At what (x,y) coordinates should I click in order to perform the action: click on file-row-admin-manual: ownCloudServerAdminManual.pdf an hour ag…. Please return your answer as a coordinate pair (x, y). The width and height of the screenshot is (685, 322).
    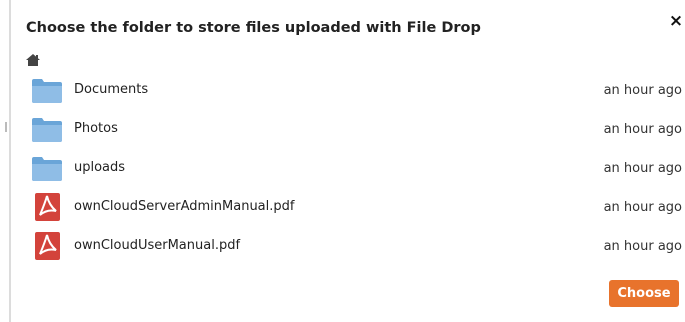
    Looking at the image, I should click on (348, 206).